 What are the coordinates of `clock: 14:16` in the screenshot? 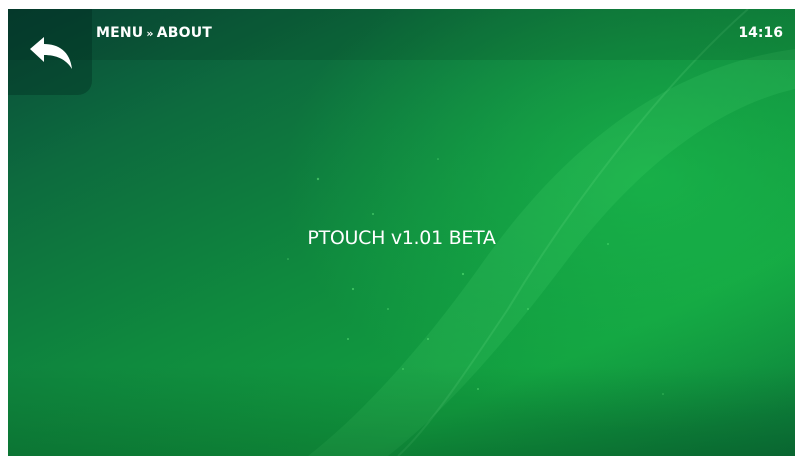 It's located at (760, 33).